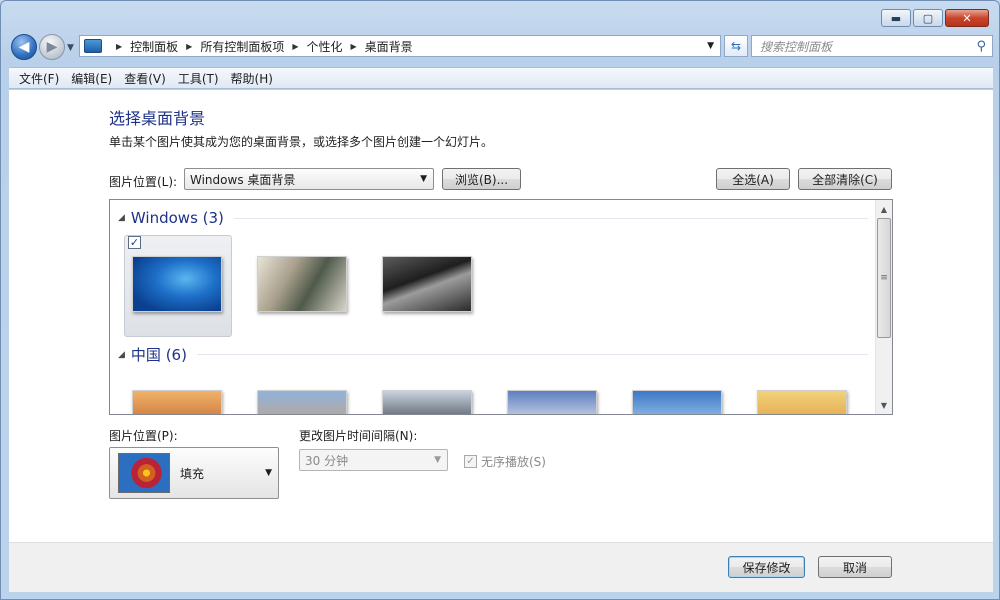 Image resolution: width=1000 pixels, height=600 pixels. Describe the element at coordinates (144, 473) in the screenshot. I see `position-preview-image` at that location.